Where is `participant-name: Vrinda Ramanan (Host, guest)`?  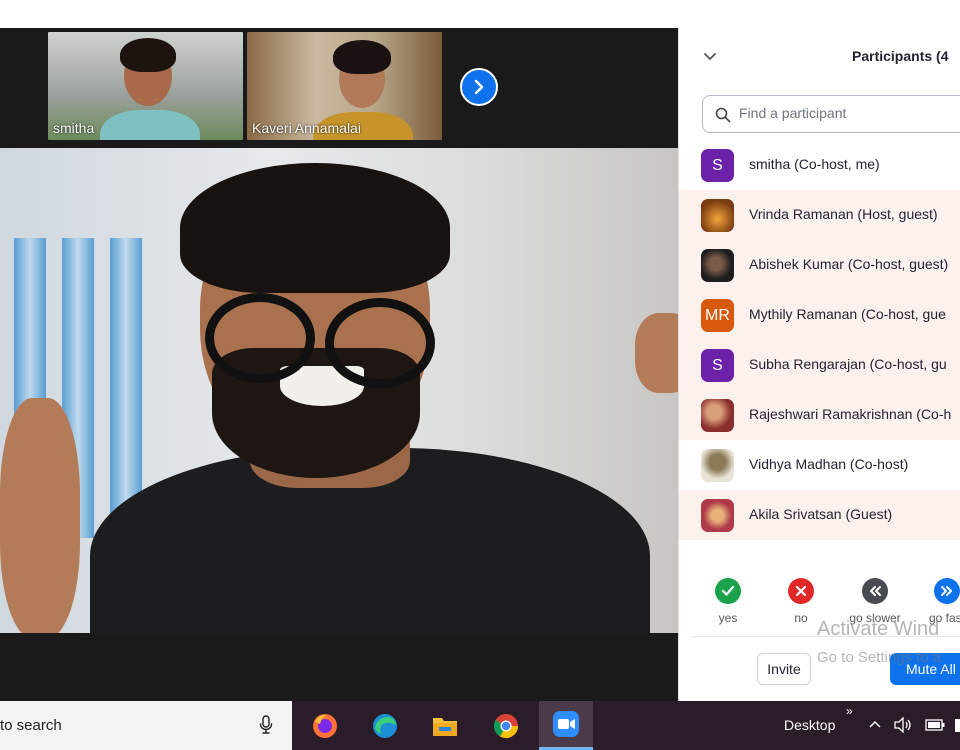 participant-name: Vrinda Ramanan (Host, guest) is located at coordinates (843, 214).